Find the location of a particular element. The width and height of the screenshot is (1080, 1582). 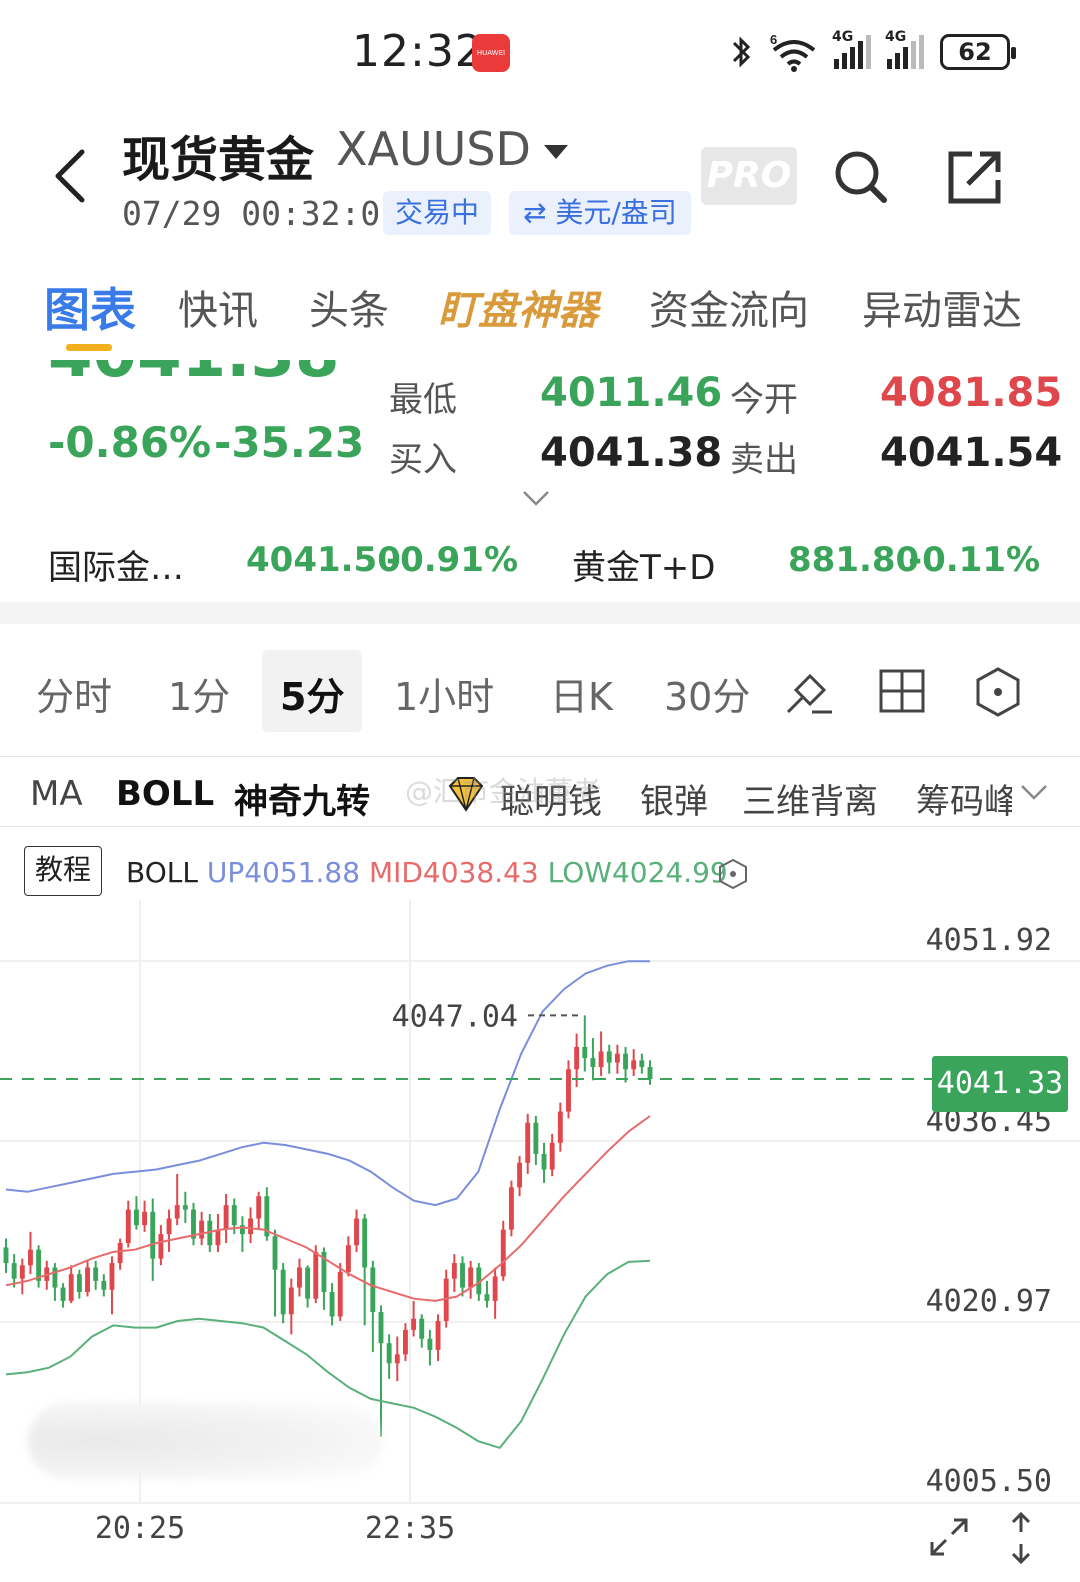

search-icon is located at coordinates (860, 176).